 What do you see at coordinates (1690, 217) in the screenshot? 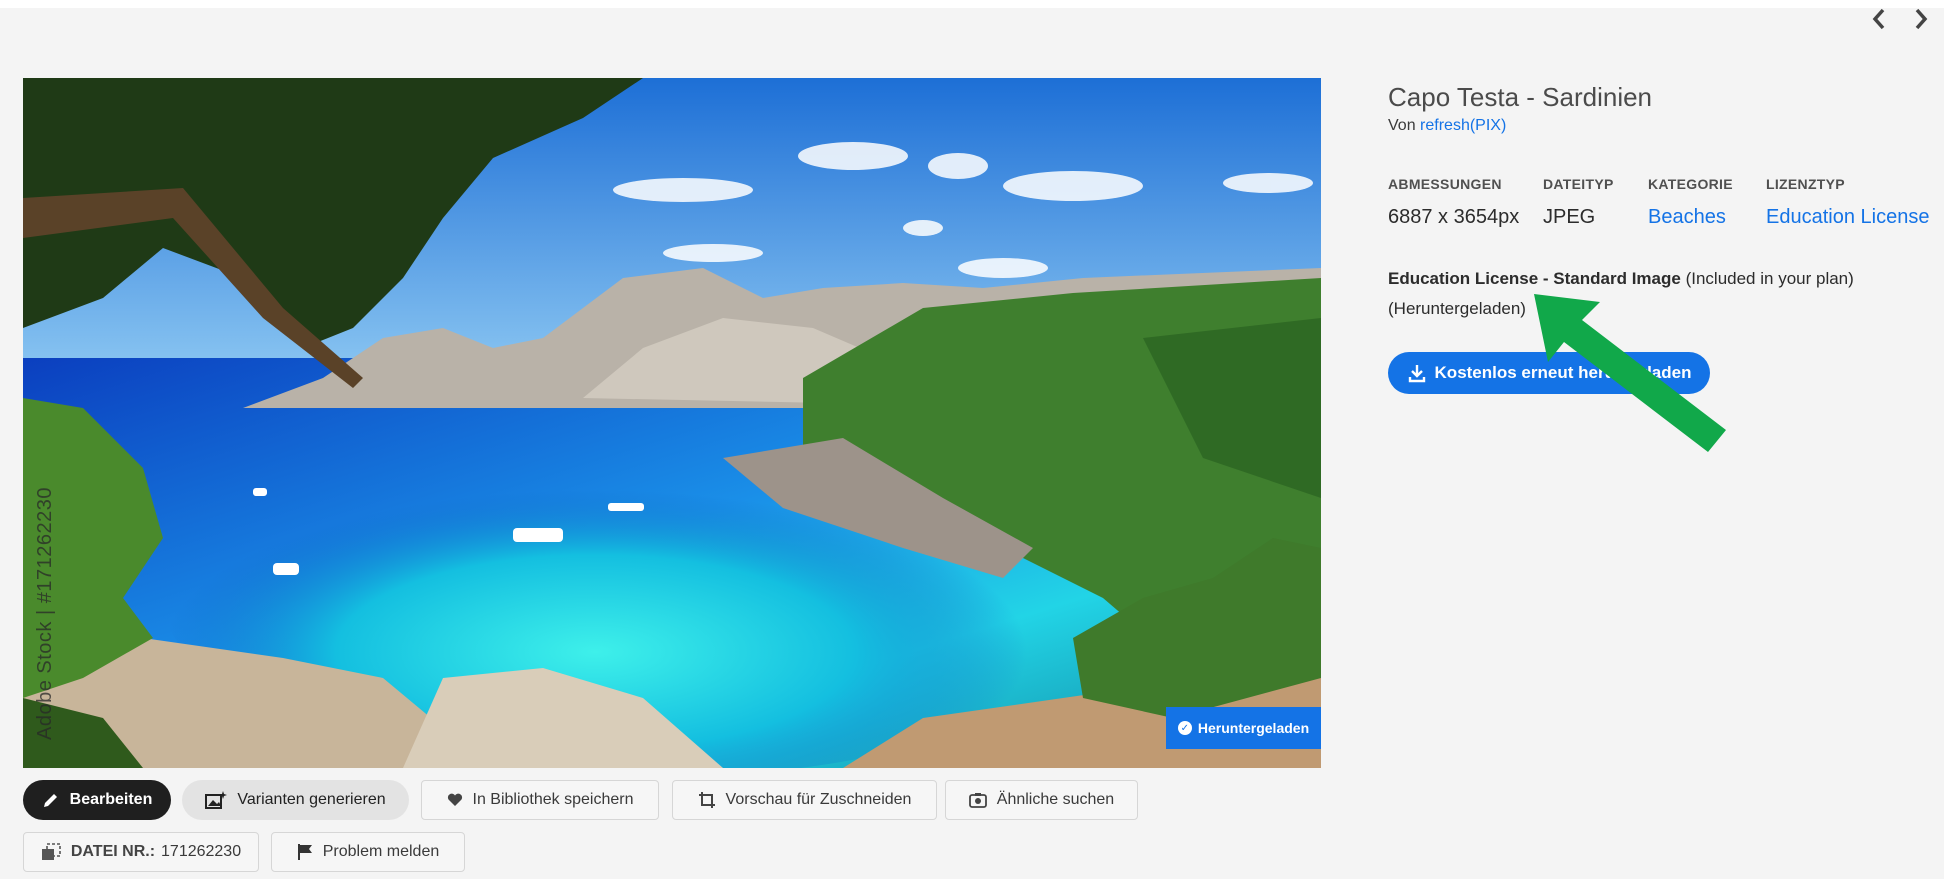
I see `category-link: Beaches` at bounding box center [1690, 217].